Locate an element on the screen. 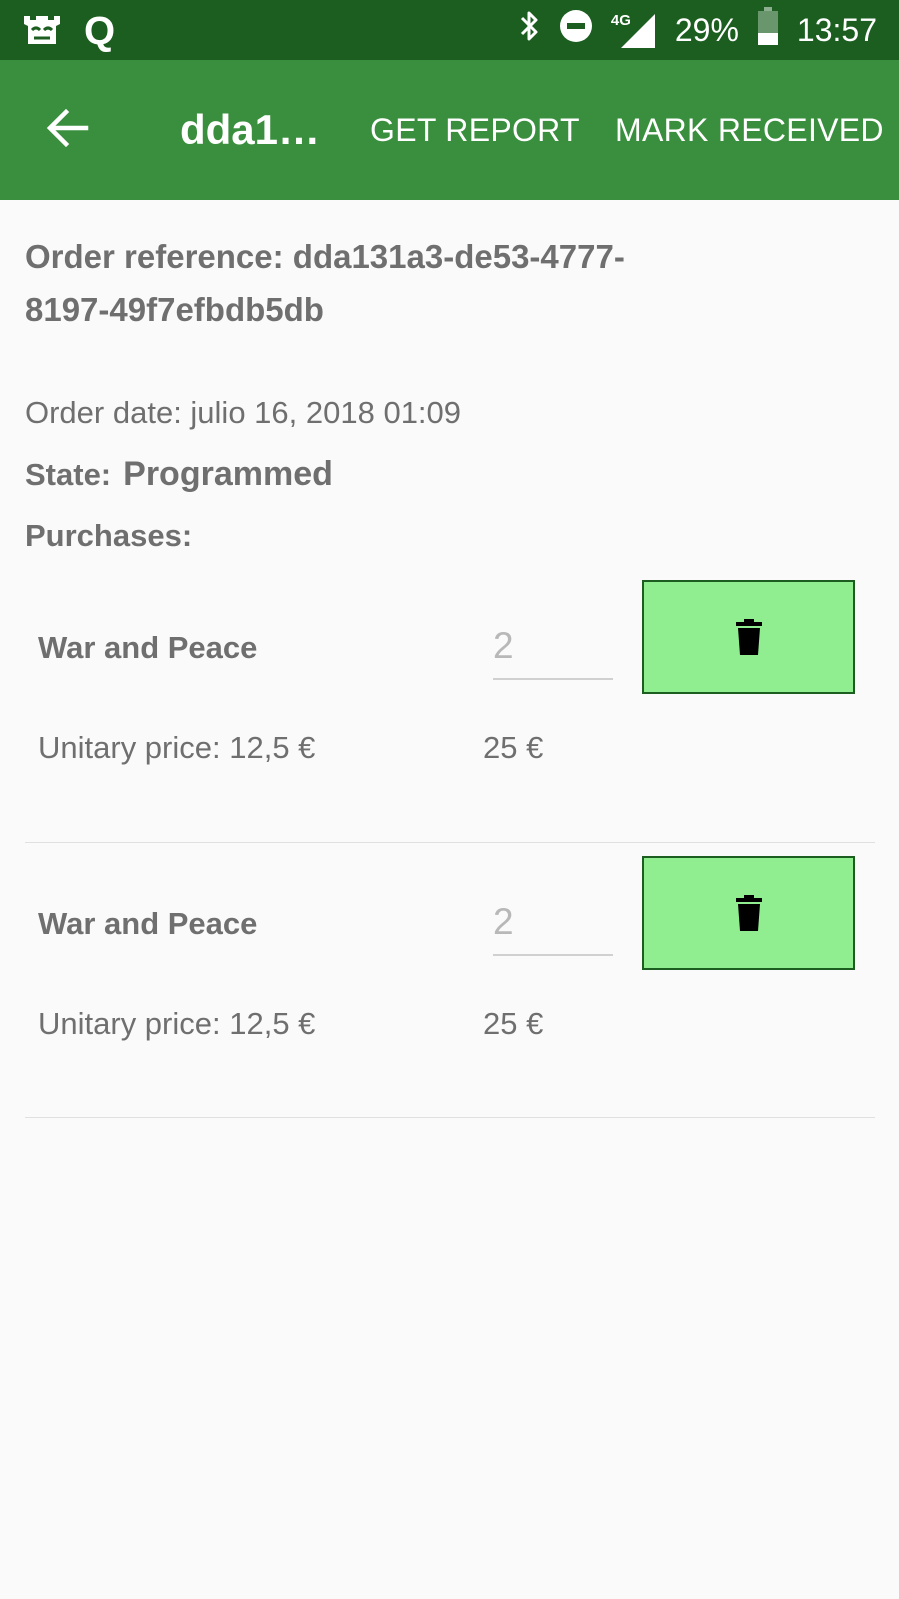 The height and width of the screenshot is (1599, 899). get-report-button: GET REPORT is located at coordinates (475, 130).